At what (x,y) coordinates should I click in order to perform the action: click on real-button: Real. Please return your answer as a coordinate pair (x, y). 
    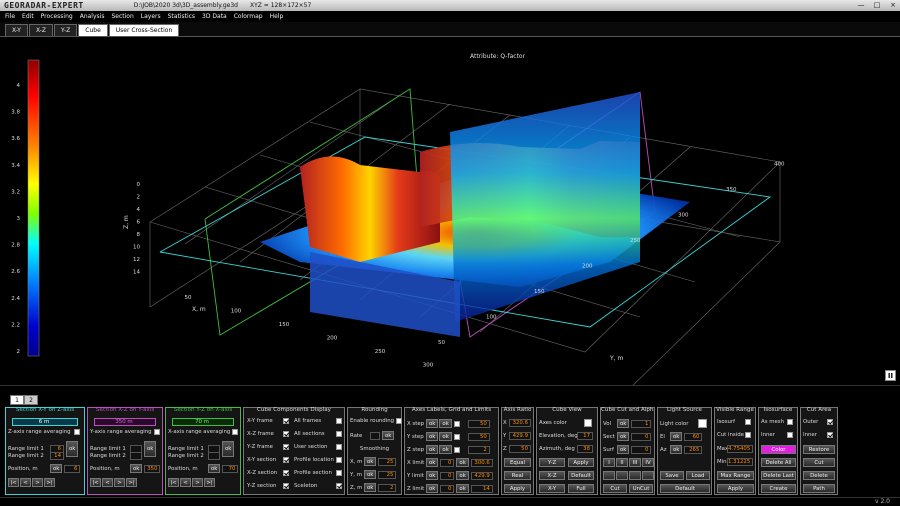
    Looking at the image, I should click on (517, 475).